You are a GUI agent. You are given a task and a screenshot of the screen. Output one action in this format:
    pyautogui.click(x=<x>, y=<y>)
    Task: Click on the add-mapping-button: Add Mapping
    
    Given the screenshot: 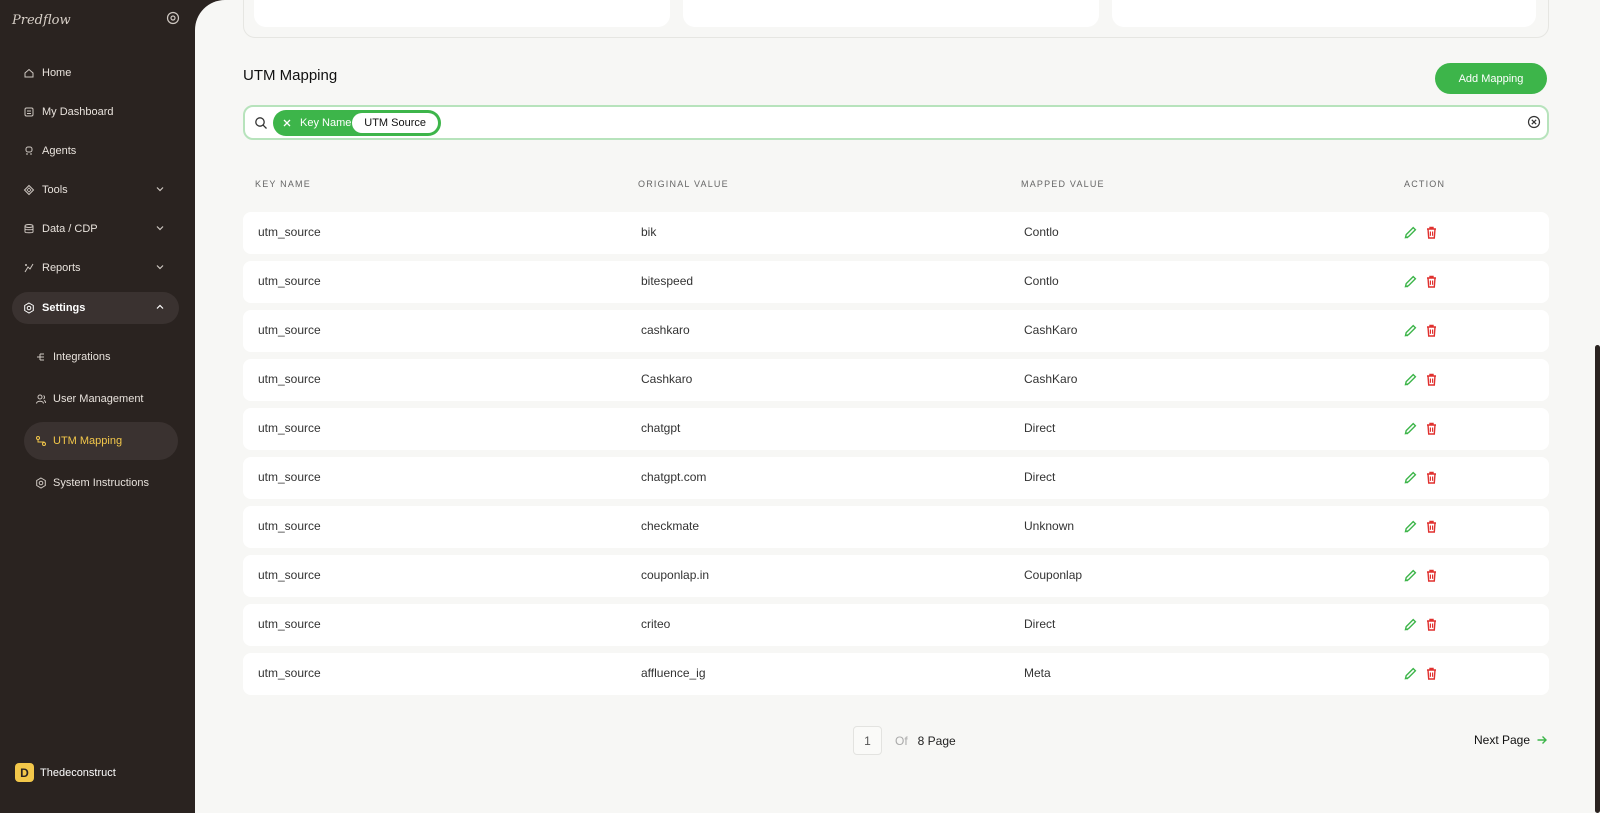 What is the action you would take?
    pyautogui.click(x=1491, y=78)
    